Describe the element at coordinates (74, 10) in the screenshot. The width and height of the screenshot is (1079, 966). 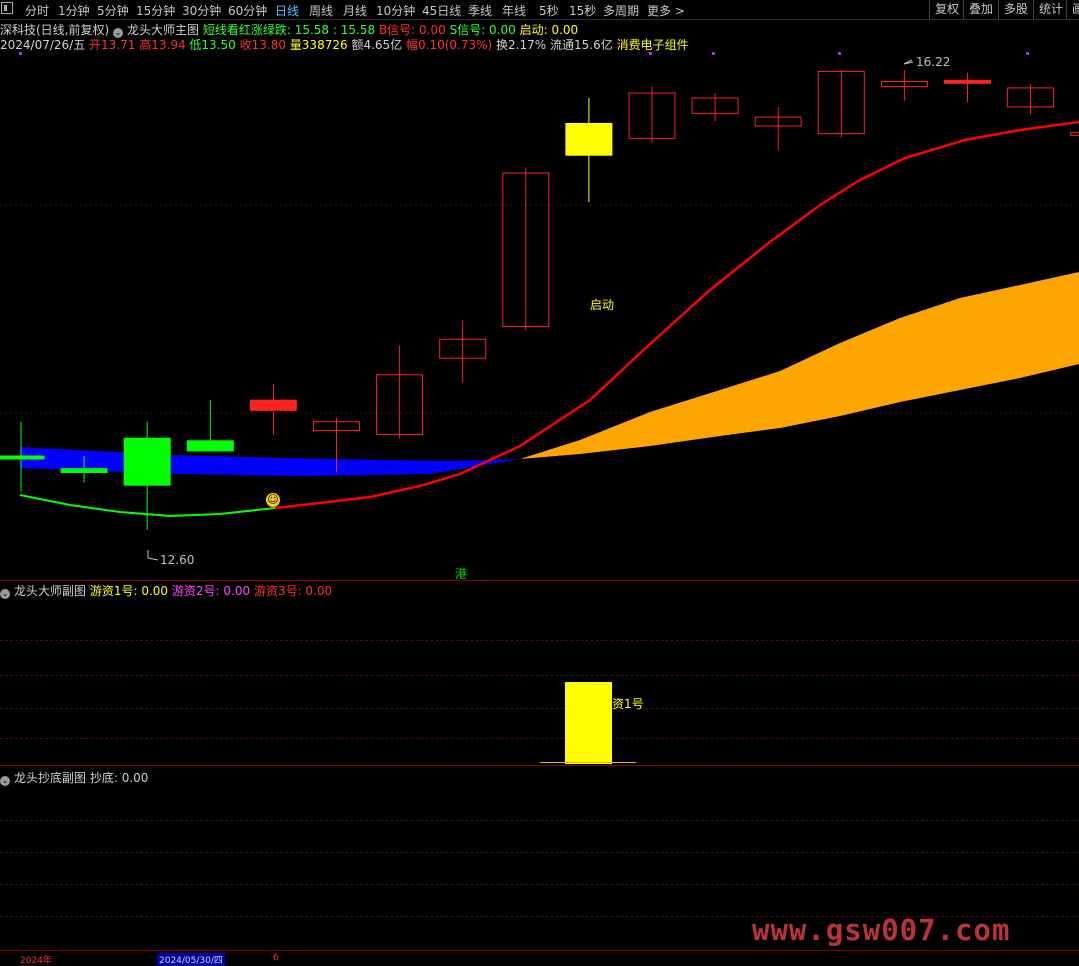
I see `tab-period-1: 1分钟` at that location.